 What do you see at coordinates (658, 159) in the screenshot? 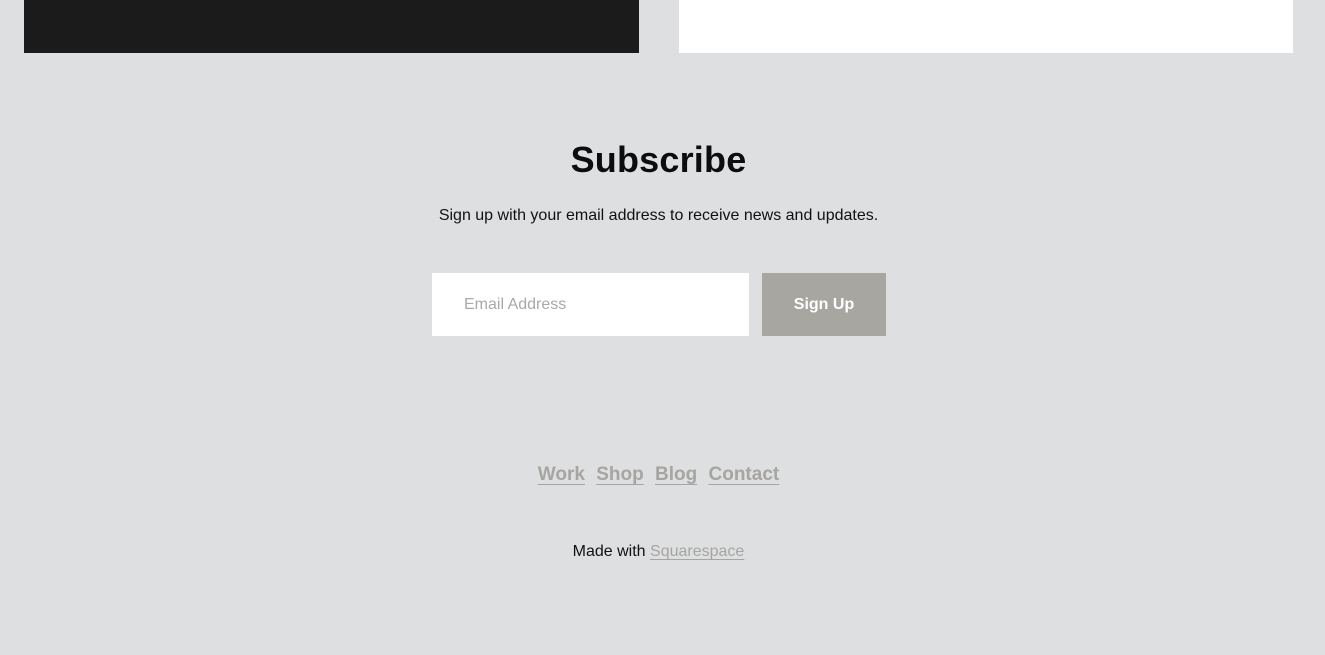
I see `subscribe-heading: Subscribe` at bounding box center [658, 159].